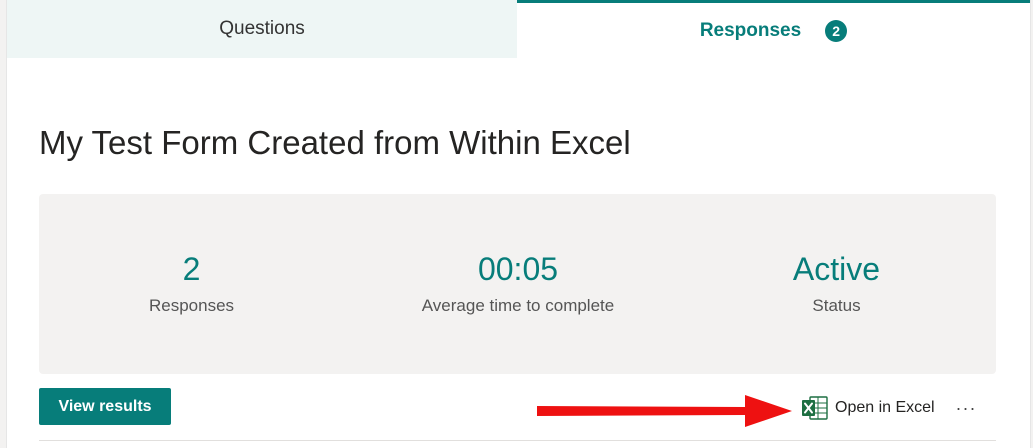  I want to click on open-in-excel-label: Open in Excel, so click(885, 407).